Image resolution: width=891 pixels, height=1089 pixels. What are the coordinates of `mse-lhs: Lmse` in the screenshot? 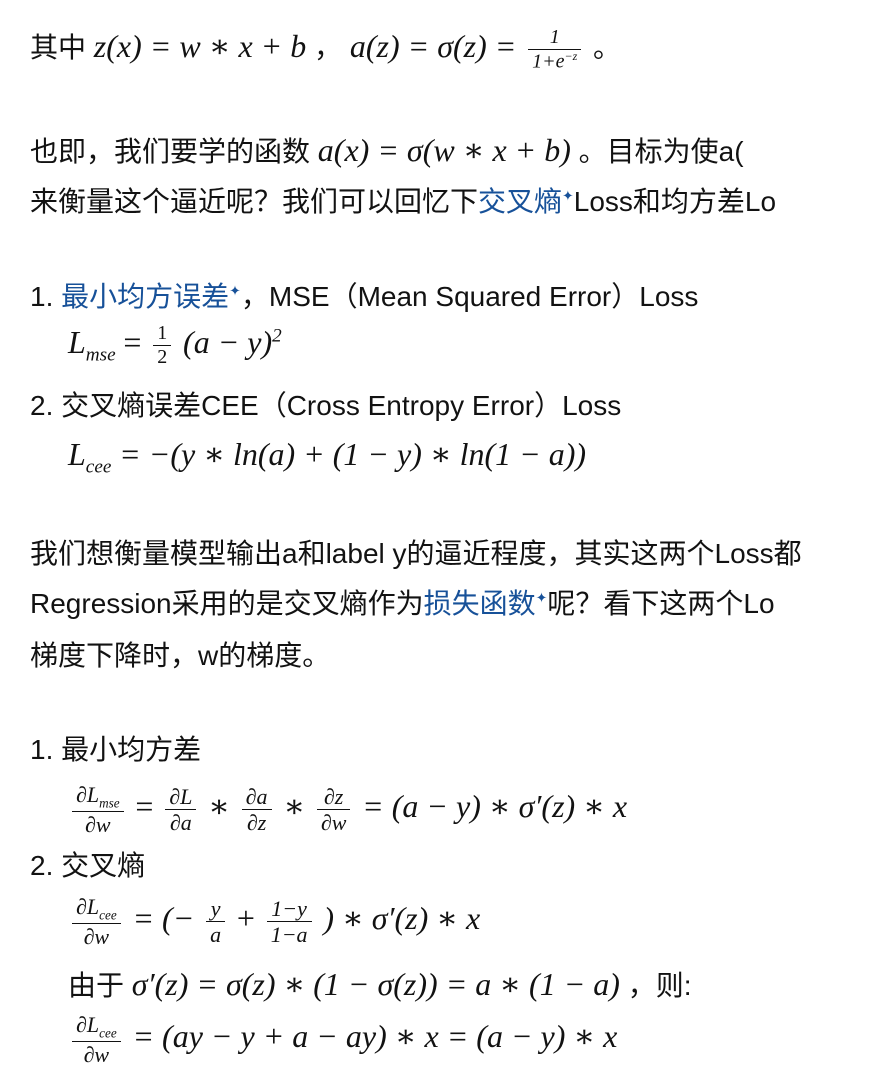 It's located at (92, 343).